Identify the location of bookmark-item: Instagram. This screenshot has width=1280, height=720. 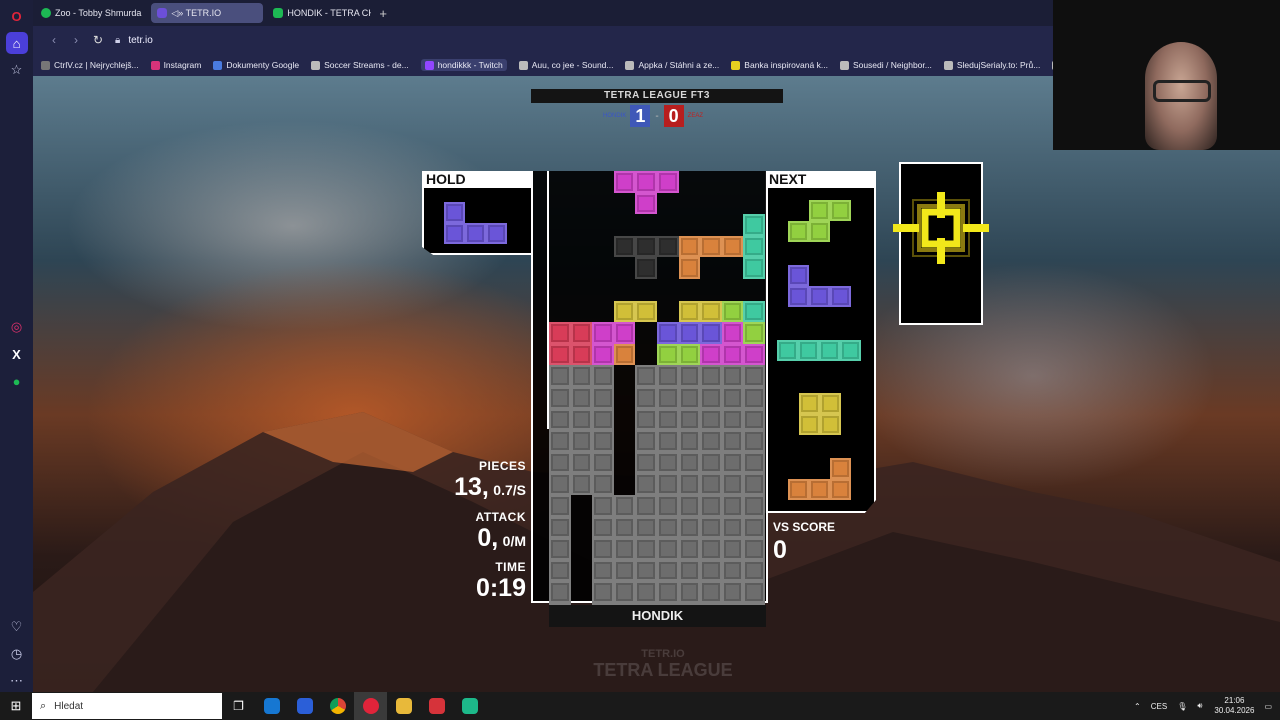
(175, 65).